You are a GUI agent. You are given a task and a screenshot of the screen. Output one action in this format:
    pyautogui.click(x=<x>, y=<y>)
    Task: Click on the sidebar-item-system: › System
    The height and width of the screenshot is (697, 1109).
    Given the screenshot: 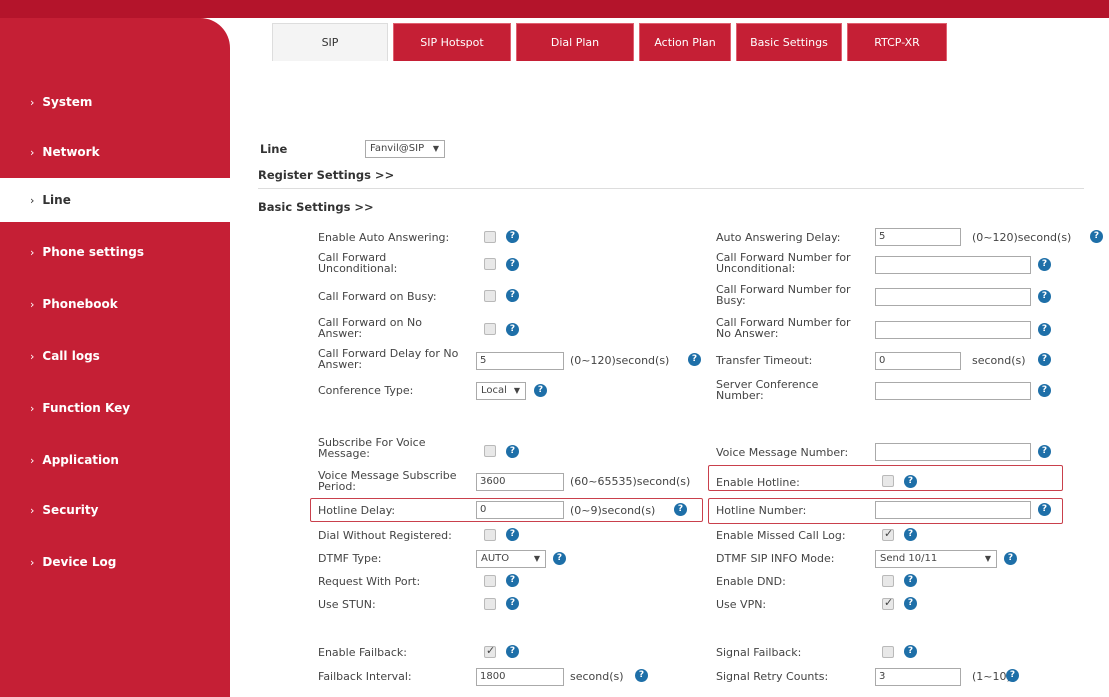 What is the action you would take?
    pyautogui.click(x=115, y=102)
    